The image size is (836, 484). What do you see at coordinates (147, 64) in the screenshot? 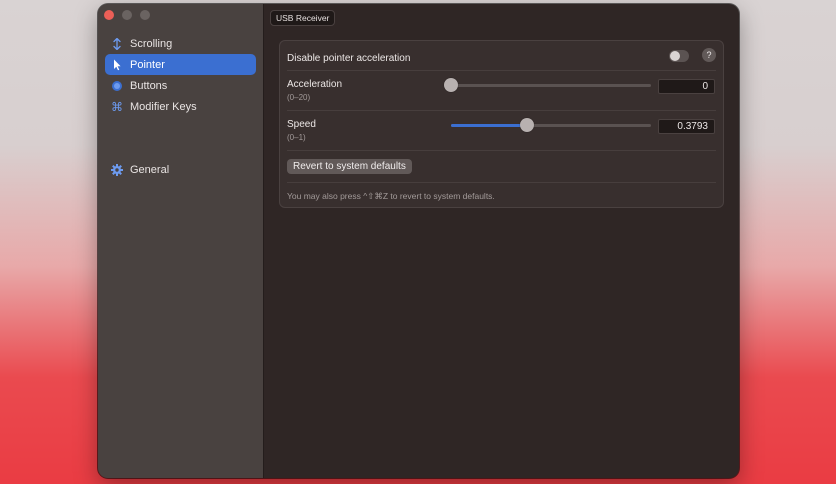
I see `sidebar-item-label: Pointer` at bounding box center [147, 64].